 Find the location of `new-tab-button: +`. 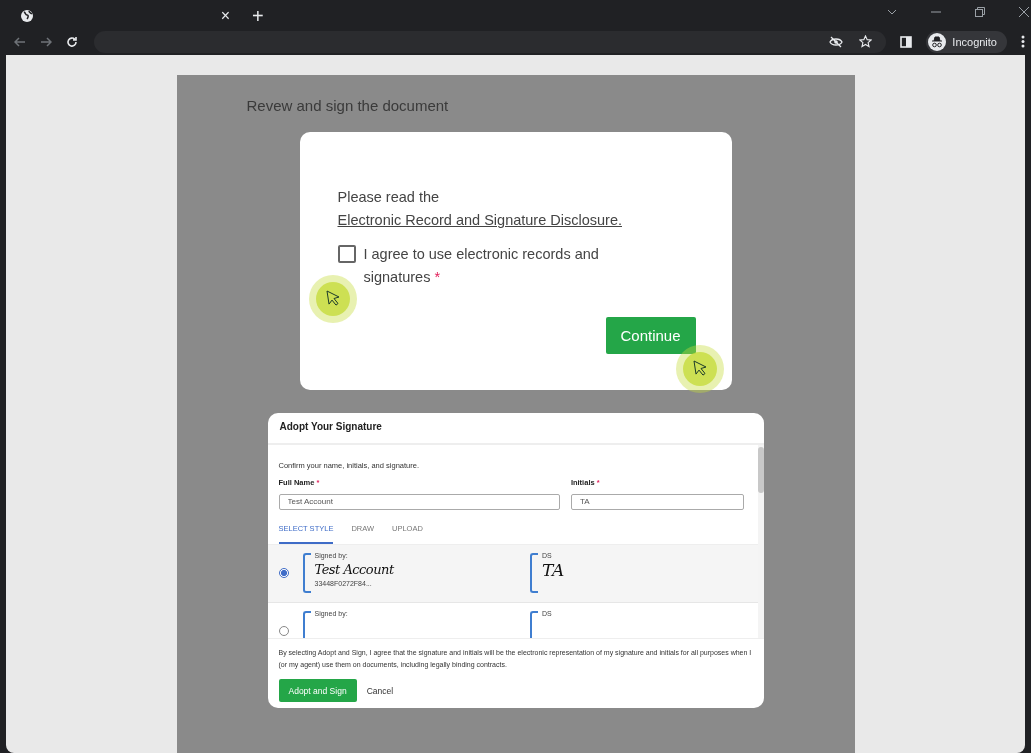

new-tab-button: + is located at coordinates (258, 16).